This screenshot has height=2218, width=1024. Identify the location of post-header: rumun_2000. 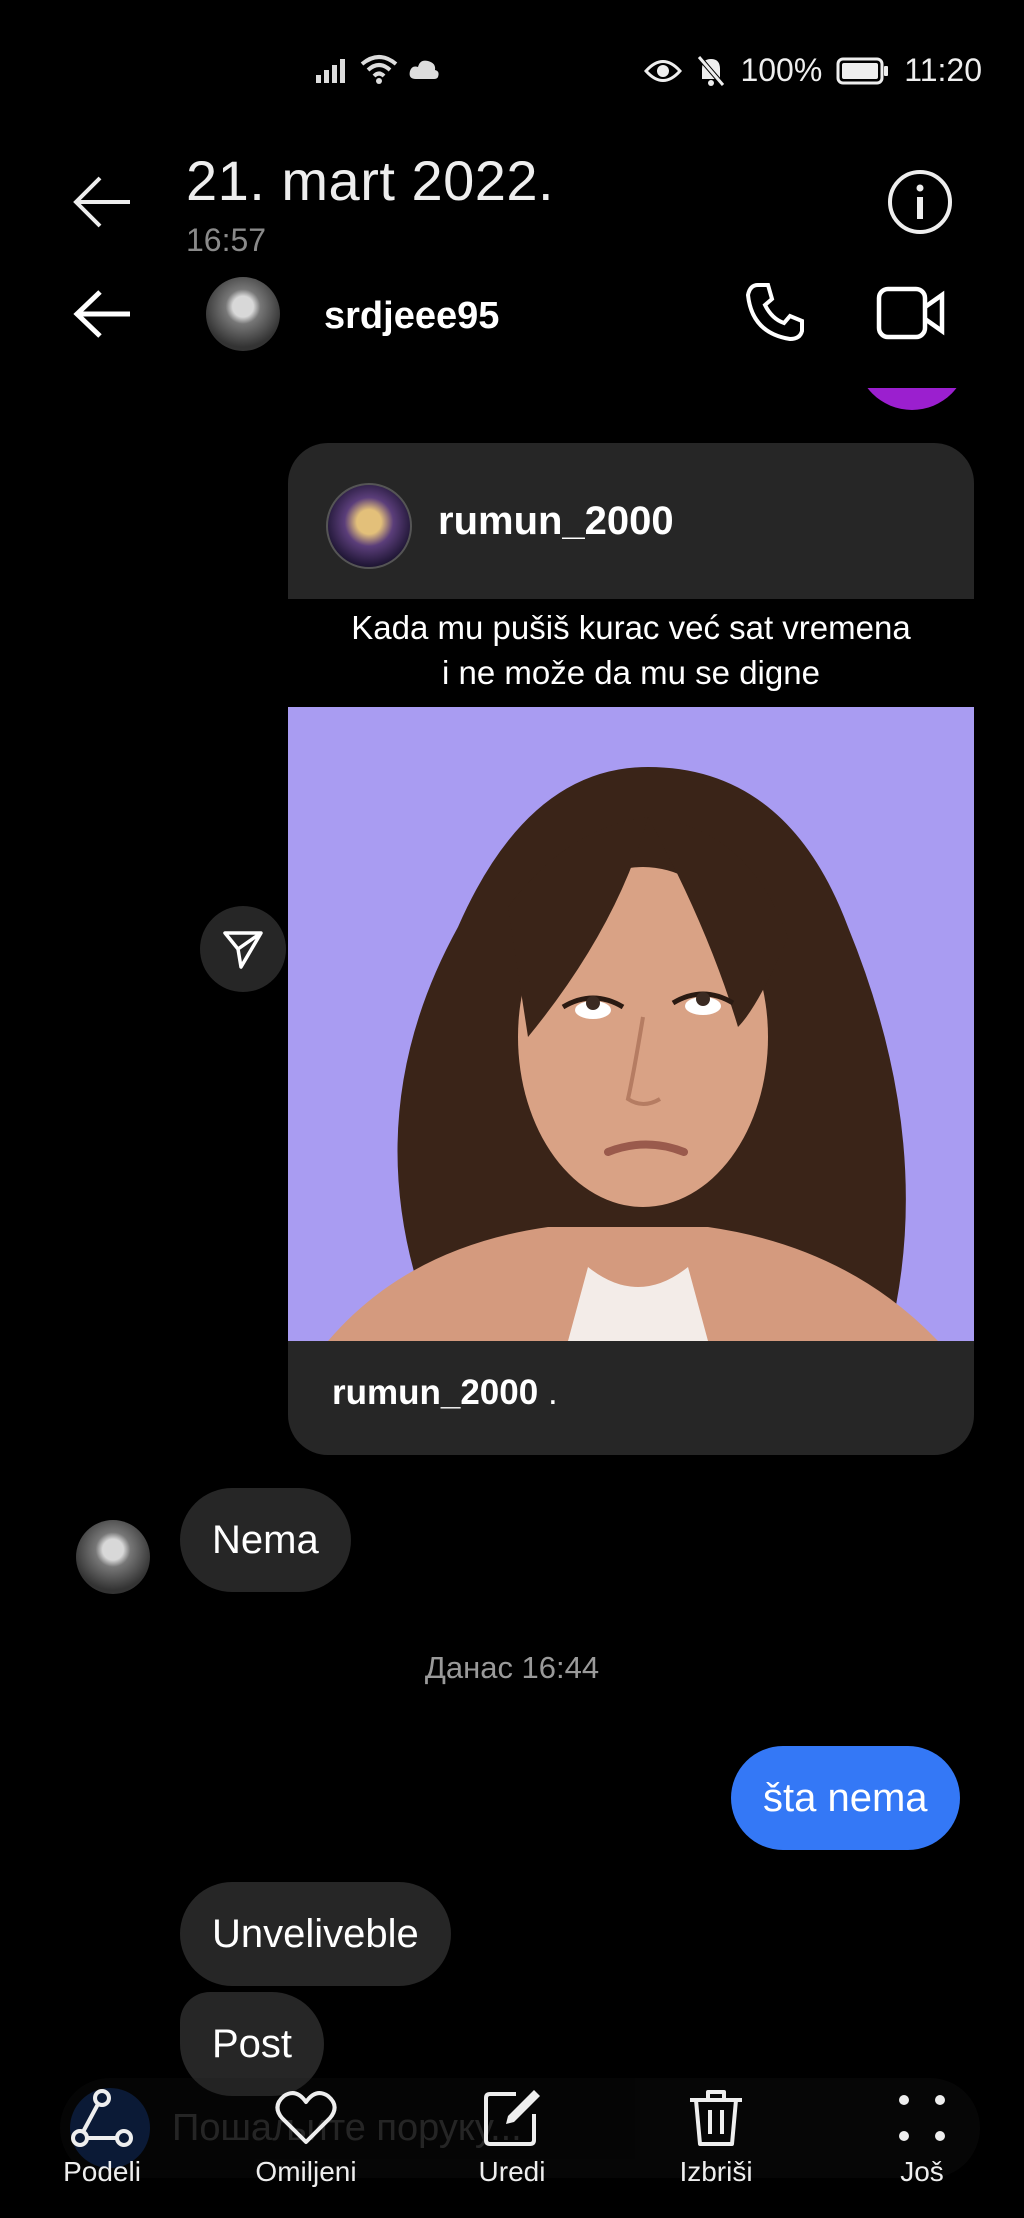
(631, 521).